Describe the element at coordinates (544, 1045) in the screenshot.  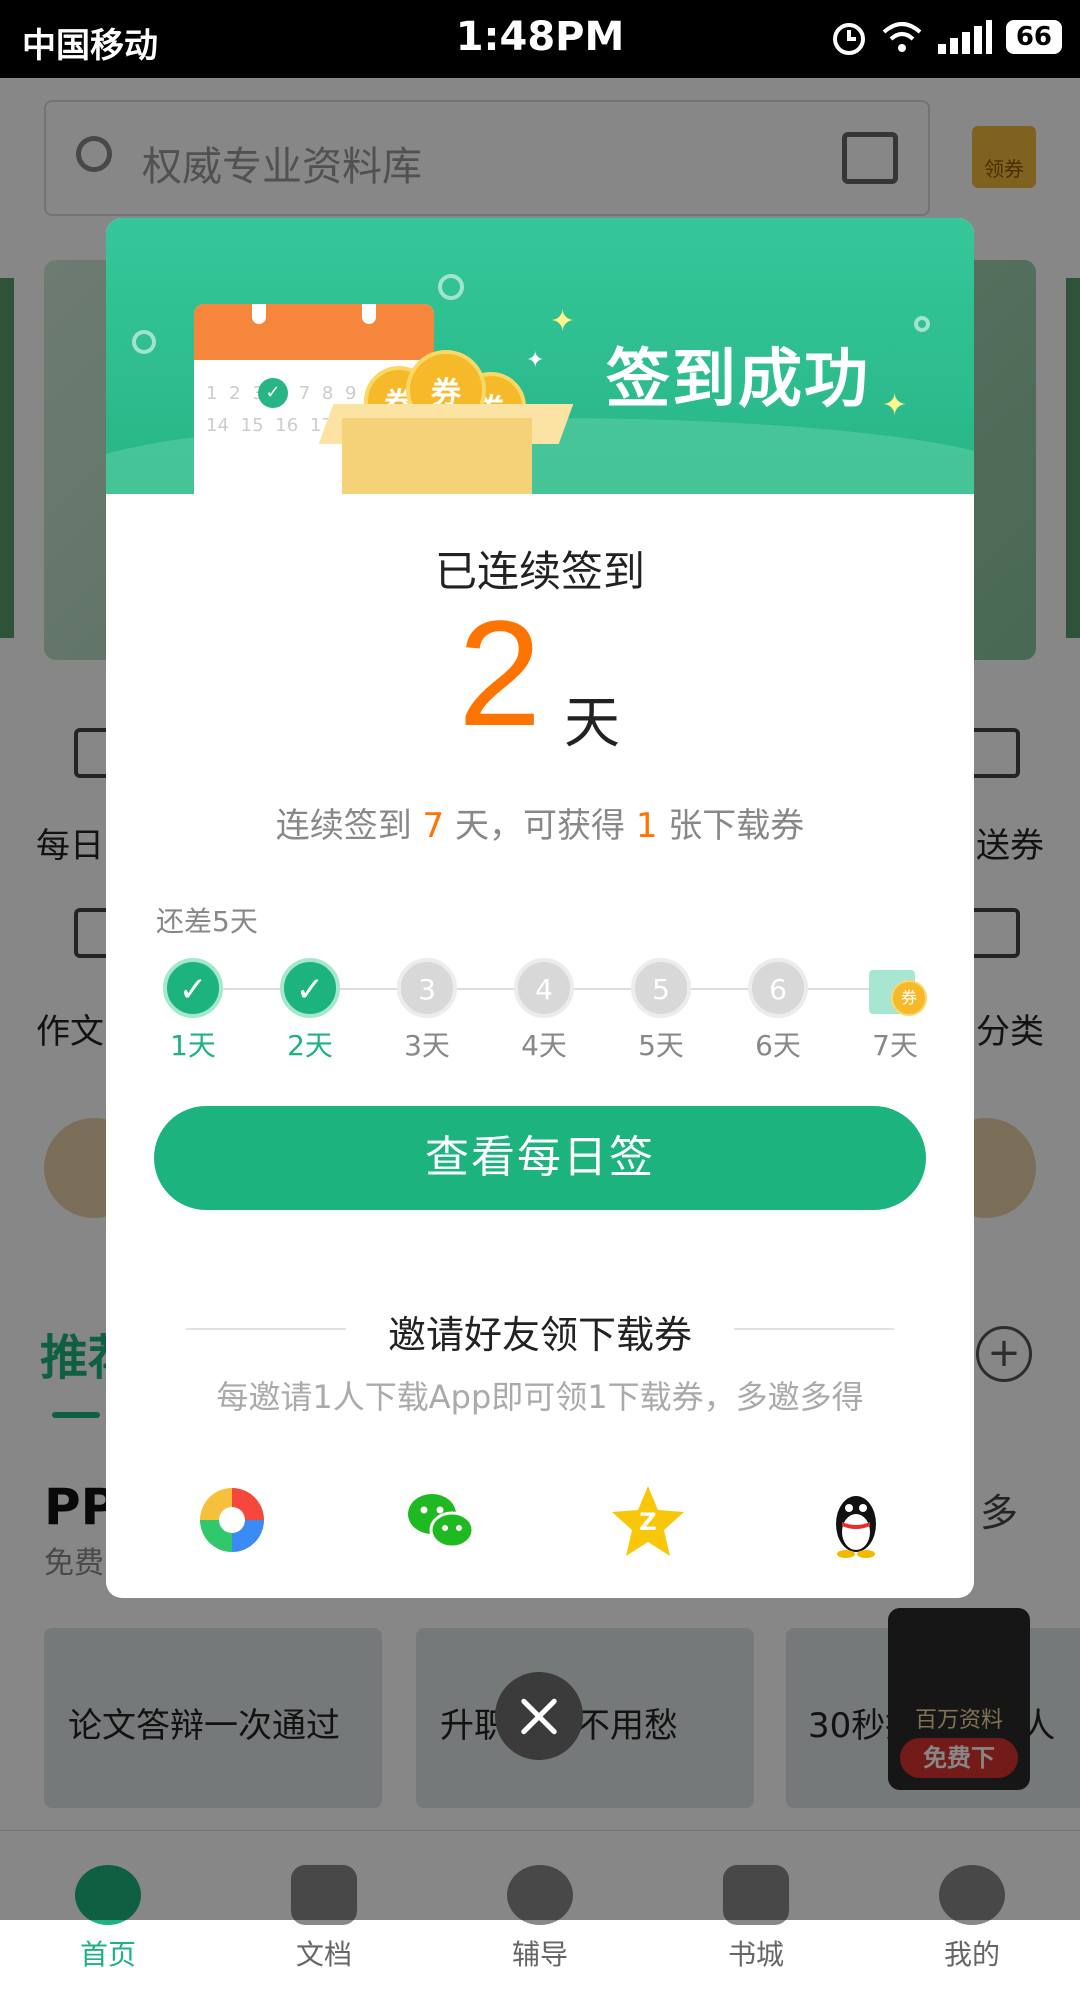
I see `day-label: 4天` at that location.